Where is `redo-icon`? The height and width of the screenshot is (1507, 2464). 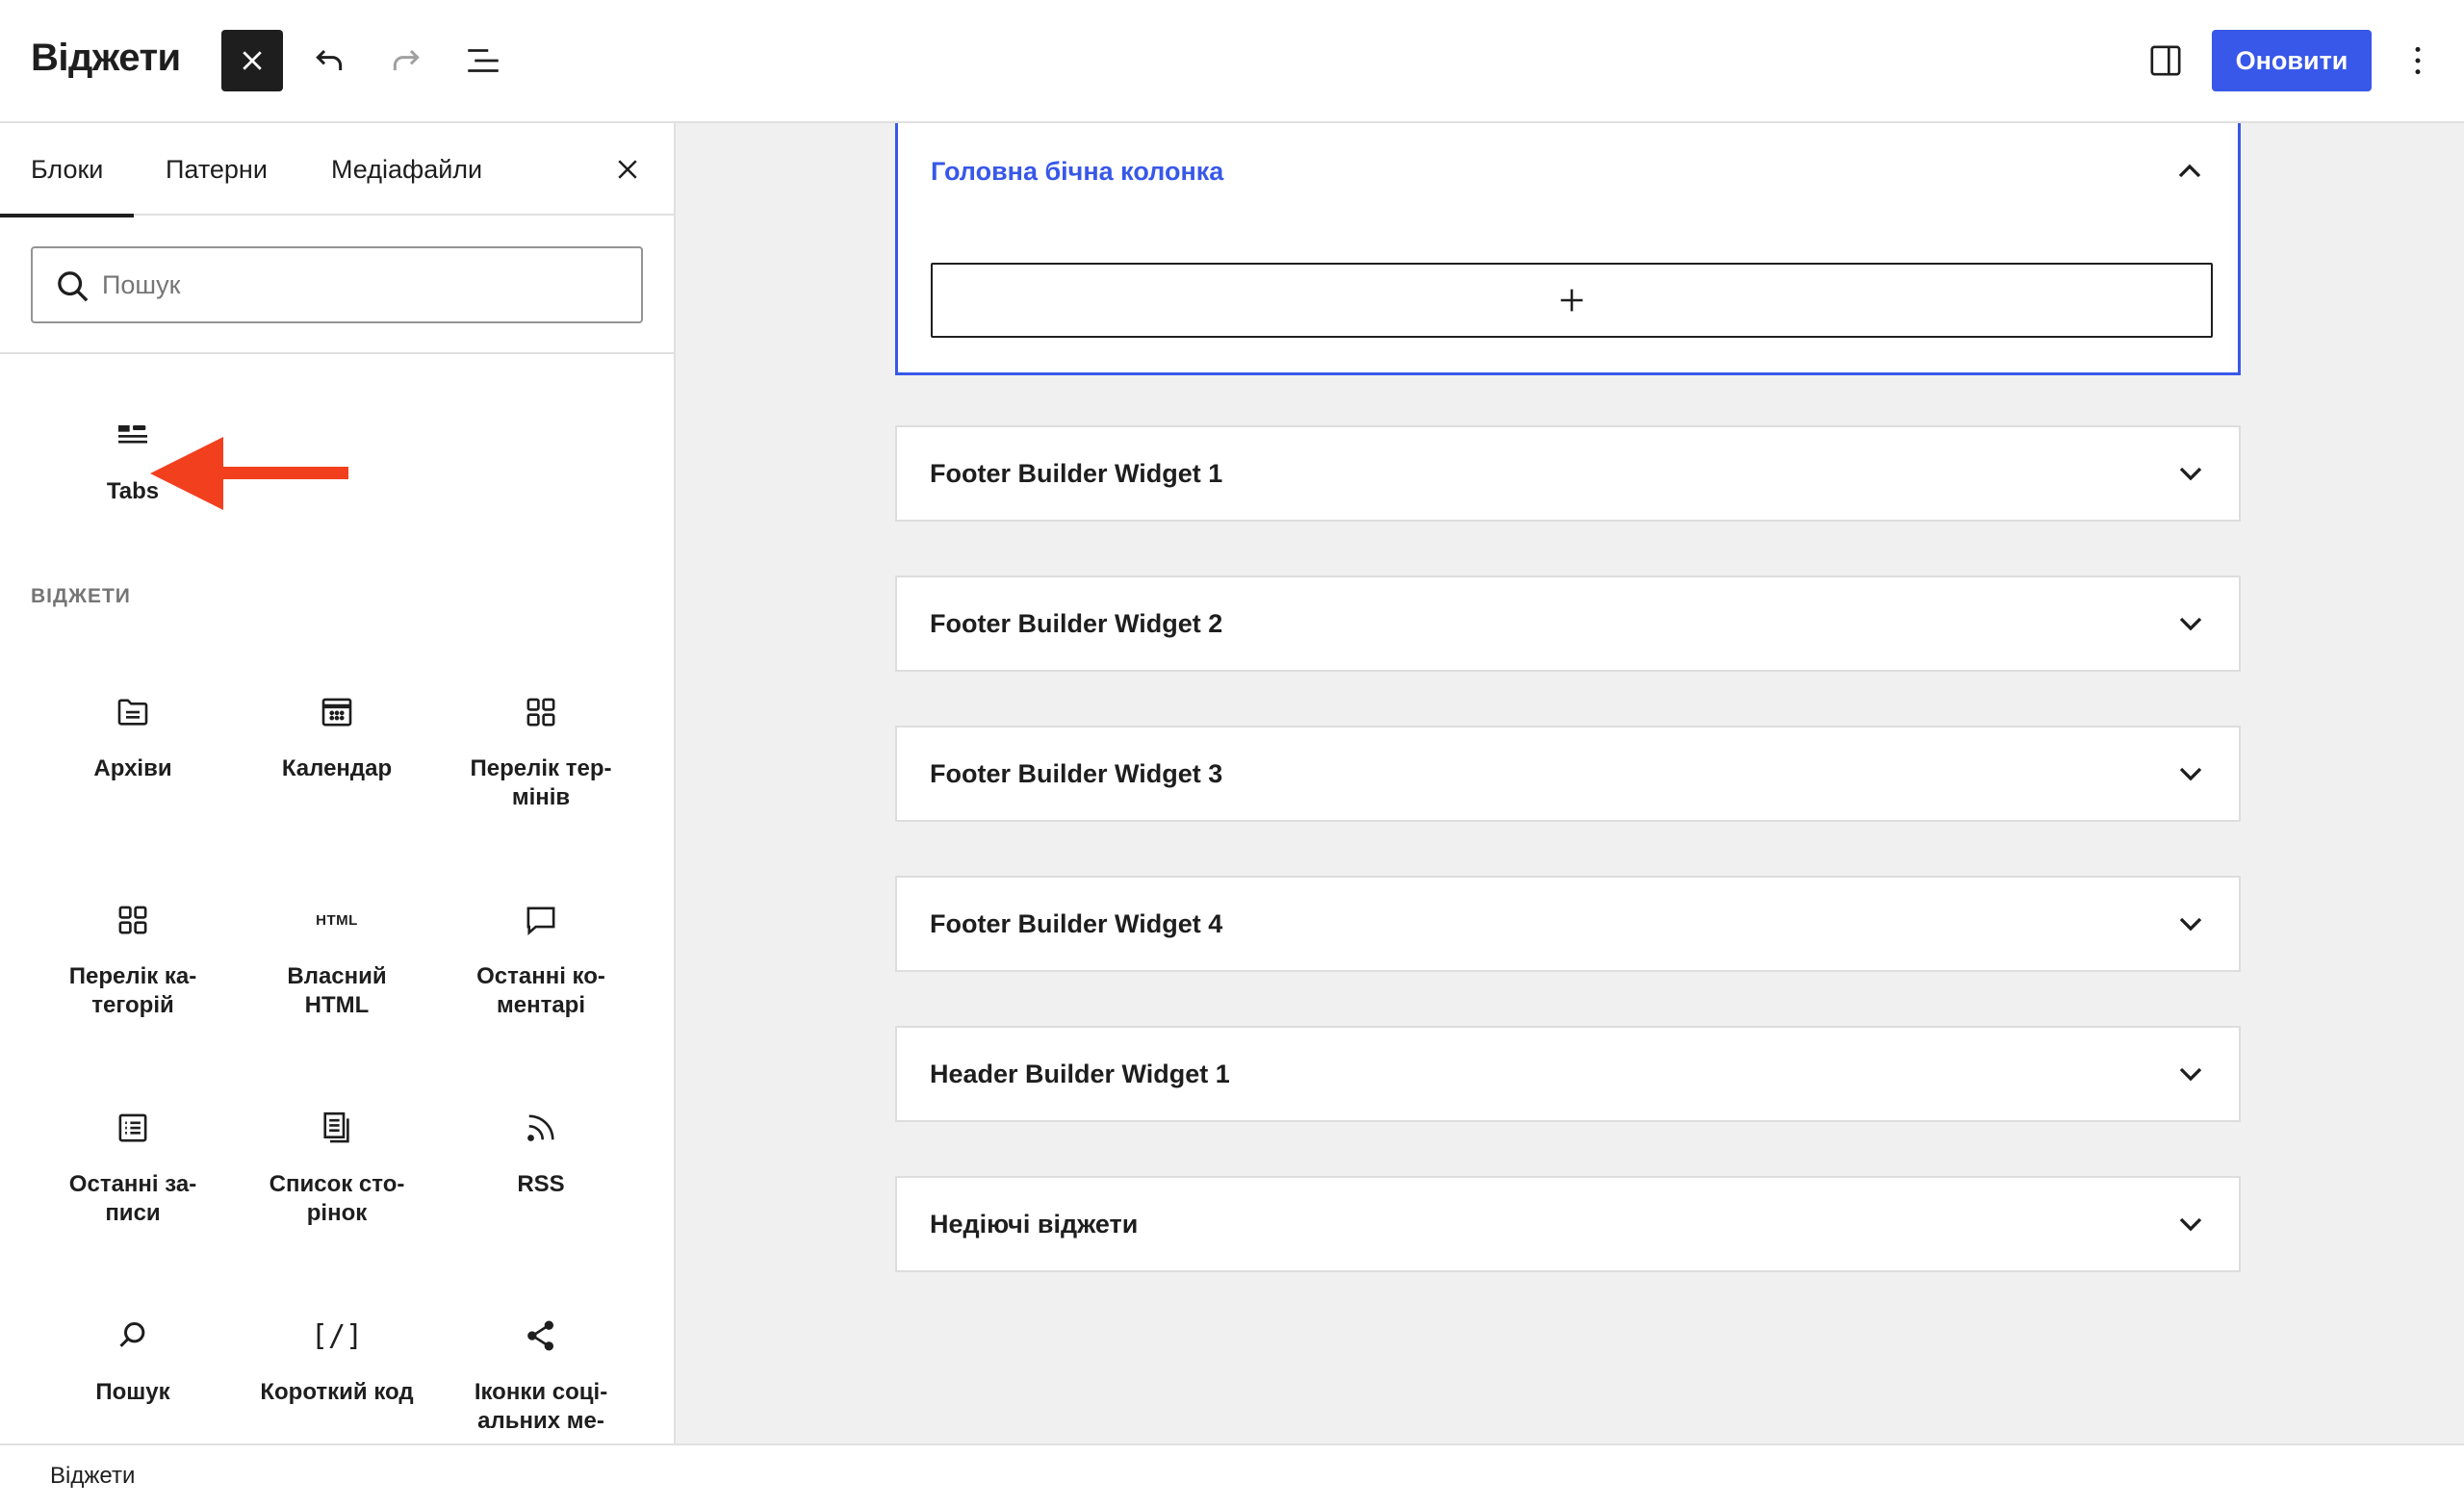 redo-icon is located at coordinates (406, 59).